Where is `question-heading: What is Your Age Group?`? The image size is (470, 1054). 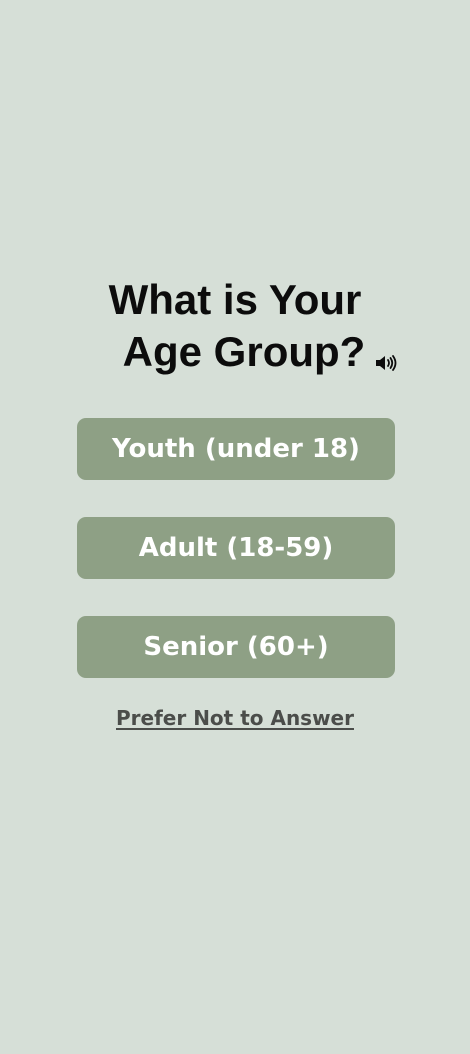 question-heading: What is Your Age Group? is located at coordinates (235, 326).